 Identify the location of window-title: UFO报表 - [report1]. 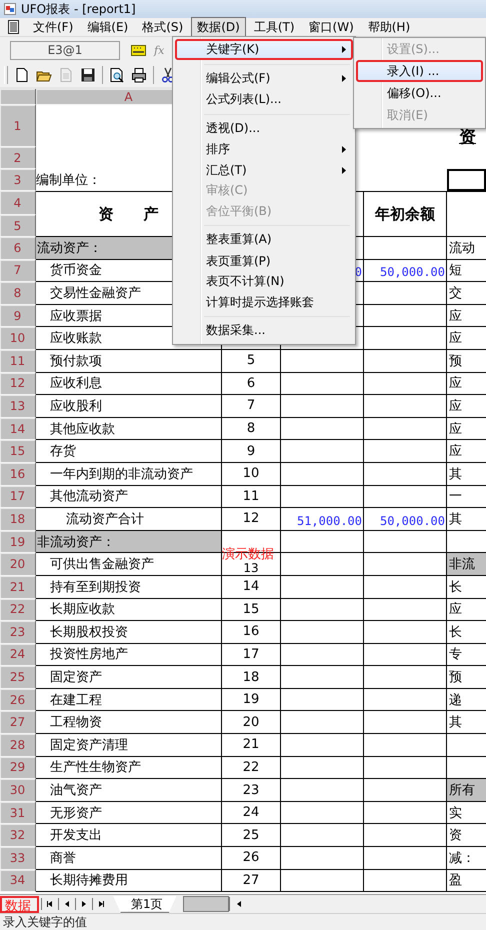
(78, 9).